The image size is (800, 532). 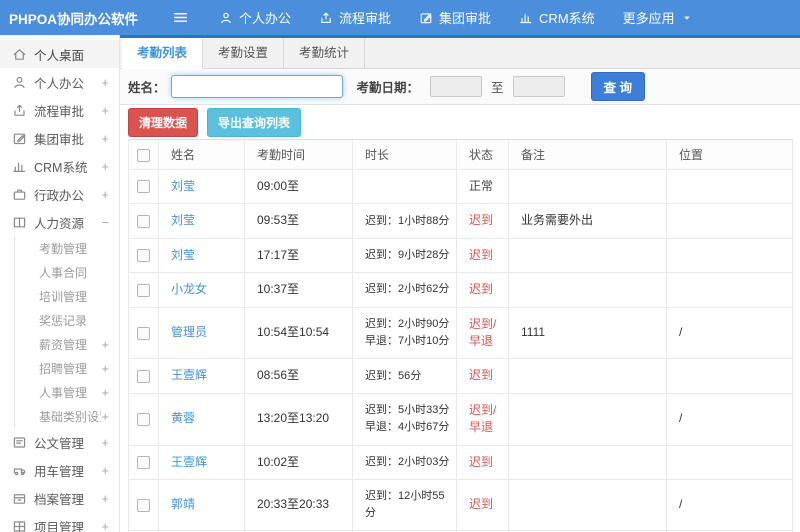 I want to click on top-nav: 个人办公 流程审批 集团审批 CRM系统 更多应用, so click(x=456, y=17).